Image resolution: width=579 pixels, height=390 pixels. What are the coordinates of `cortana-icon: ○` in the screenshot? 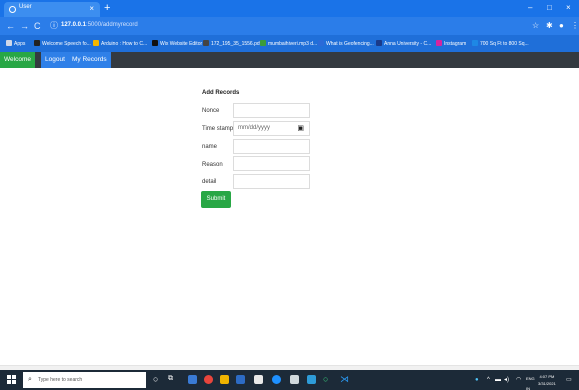 It's located at (155, 379).